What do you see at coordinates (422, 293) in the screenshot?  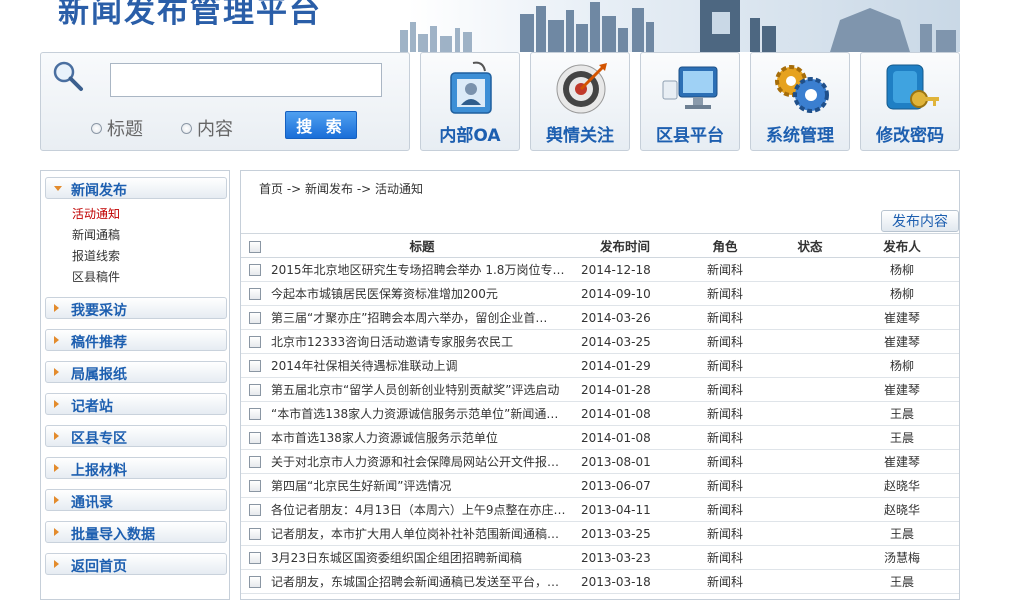 I see `row-title: 今起本市城镇居民医保筹资标准增加200元` at bounding box center [422, 293].